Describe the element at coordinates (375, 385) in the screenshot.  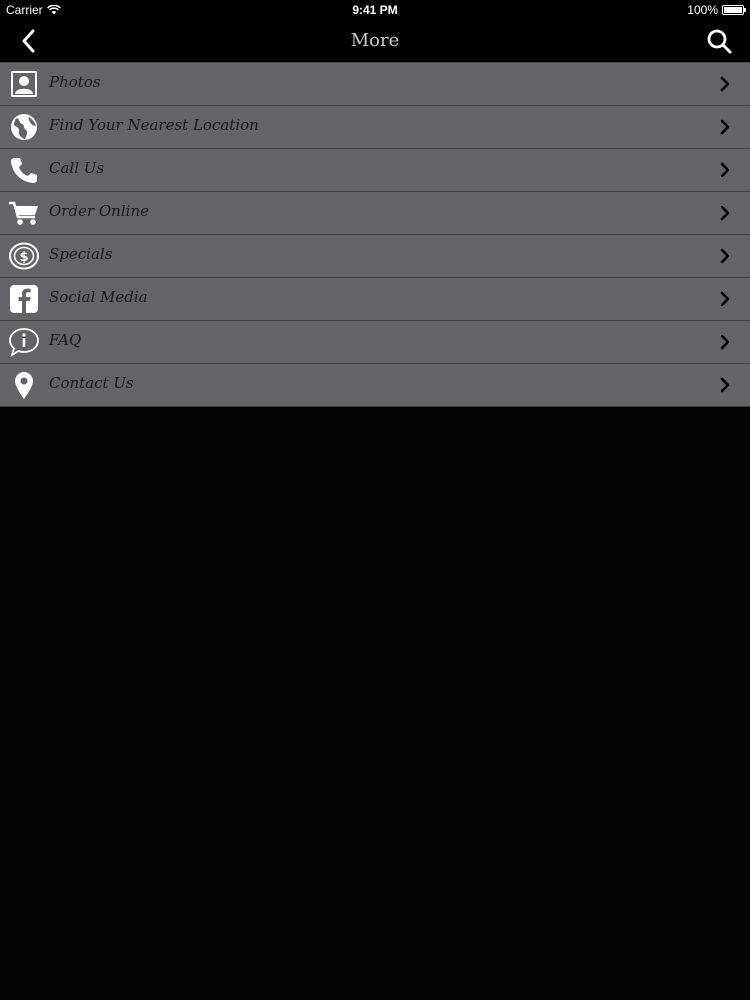
I see `menu-item-contact-us: Contact Us` at that location.